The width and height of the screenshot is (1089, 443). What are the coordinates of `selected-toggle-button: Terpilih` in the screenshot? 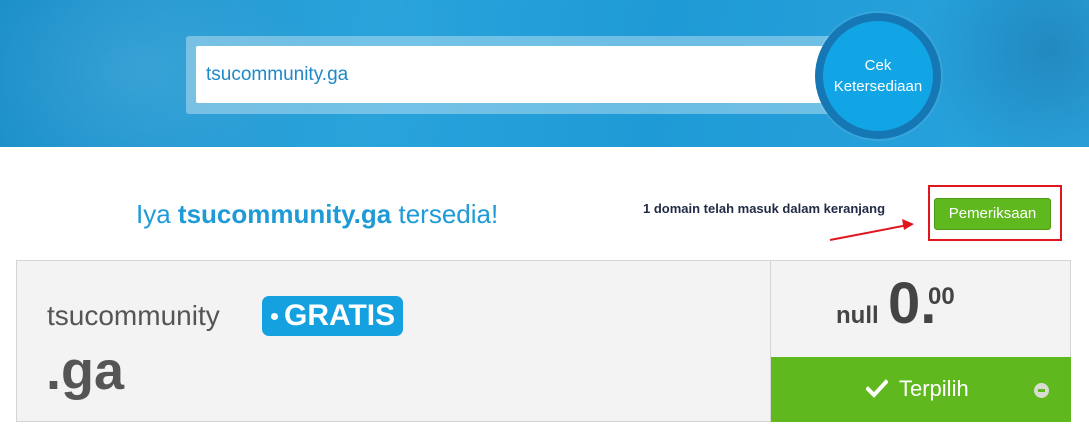 It's located at (921, 389).